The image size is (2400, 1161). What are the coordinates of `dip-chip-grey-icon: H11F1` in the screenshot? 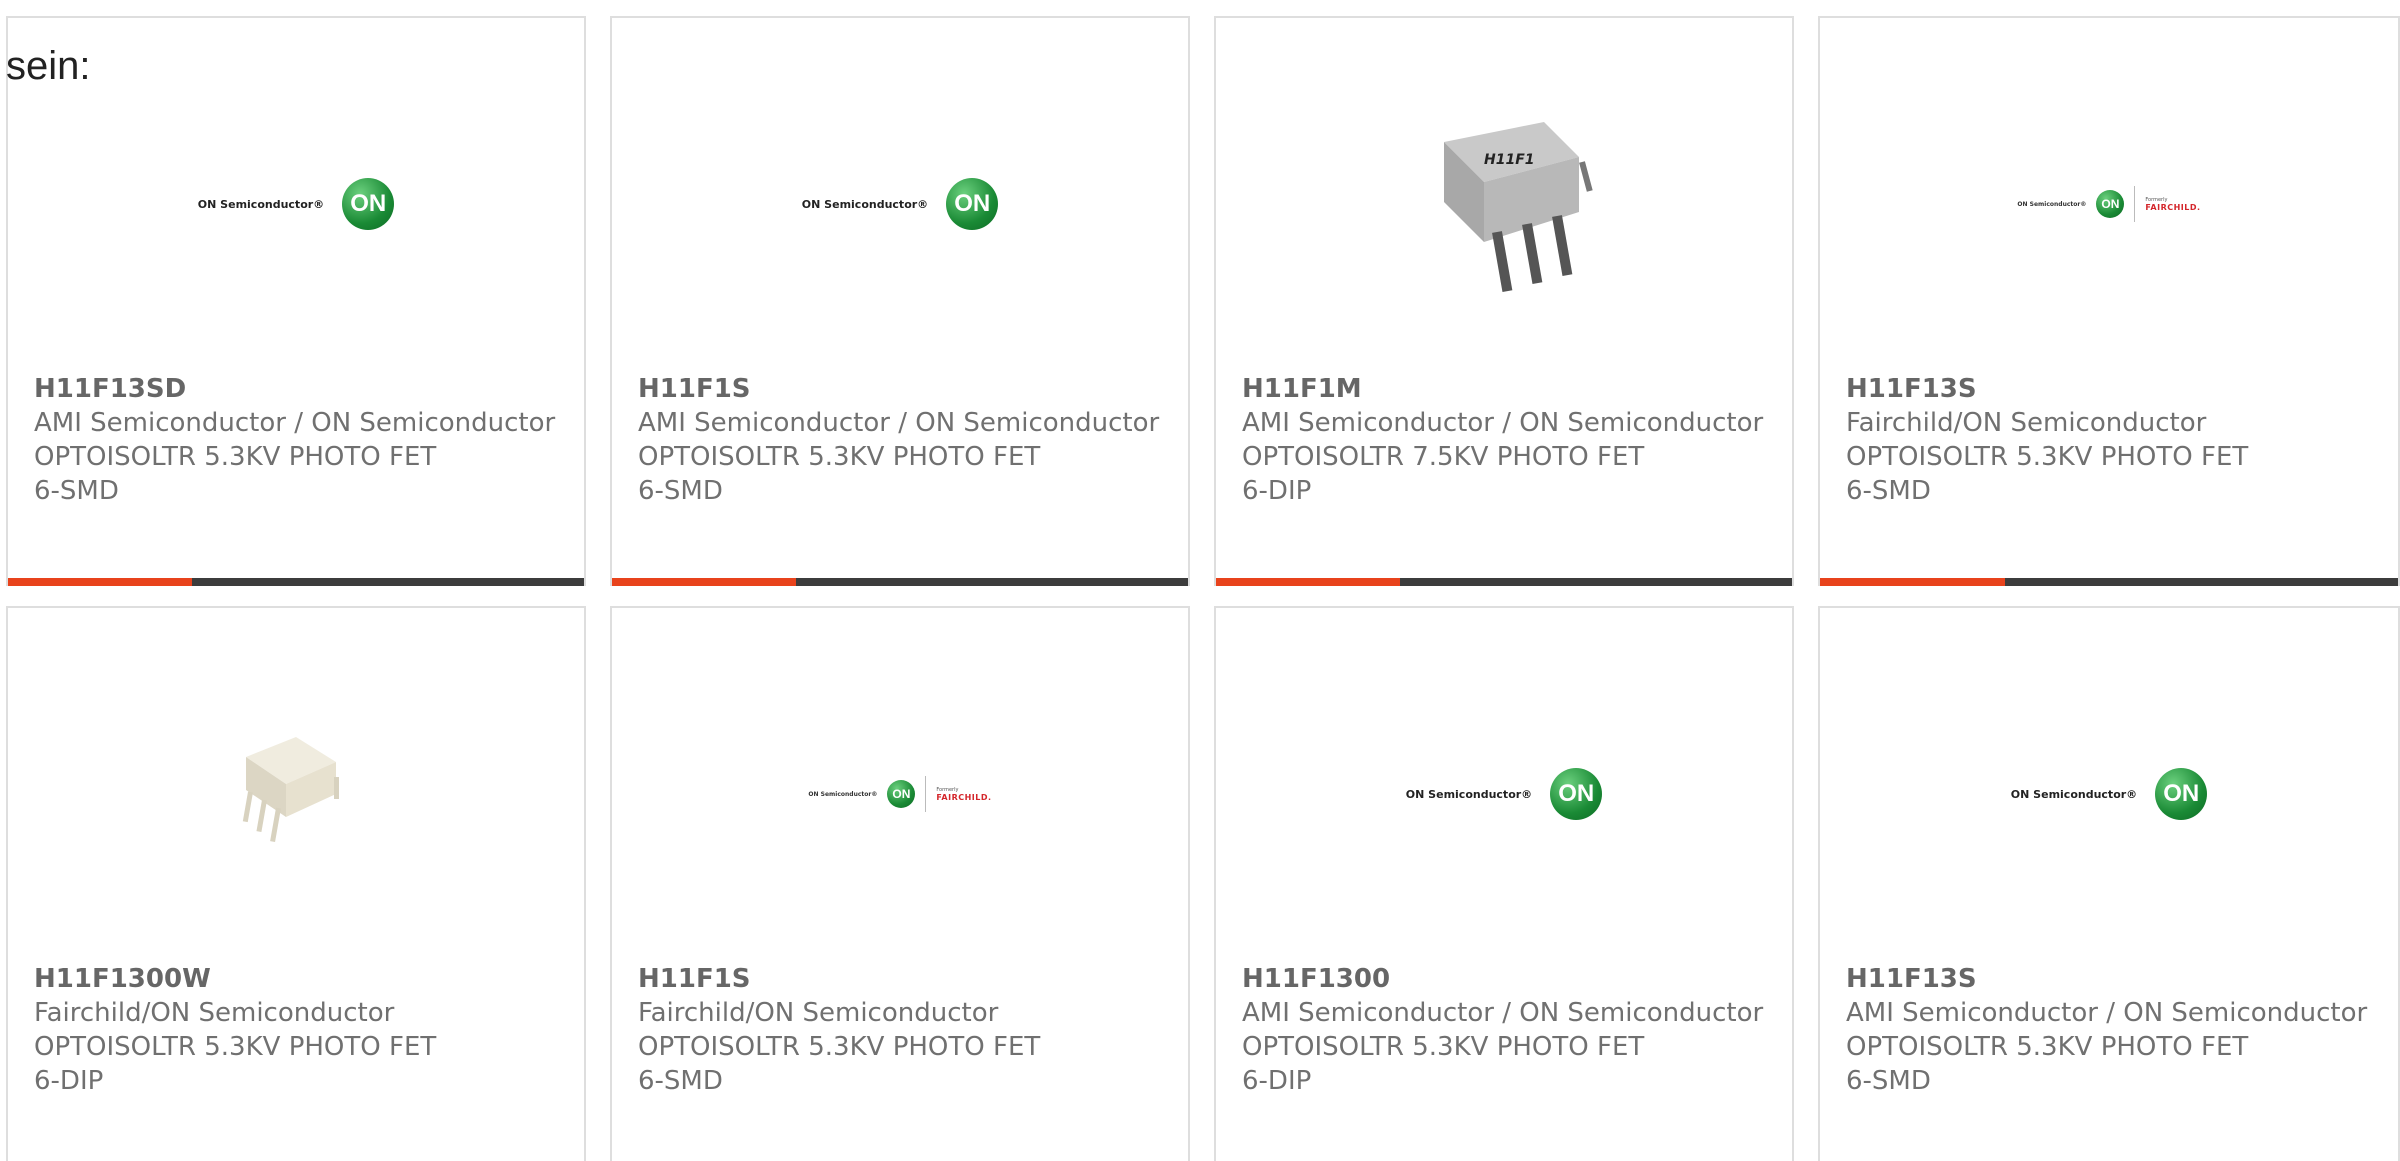 It's located at (1518, 207).